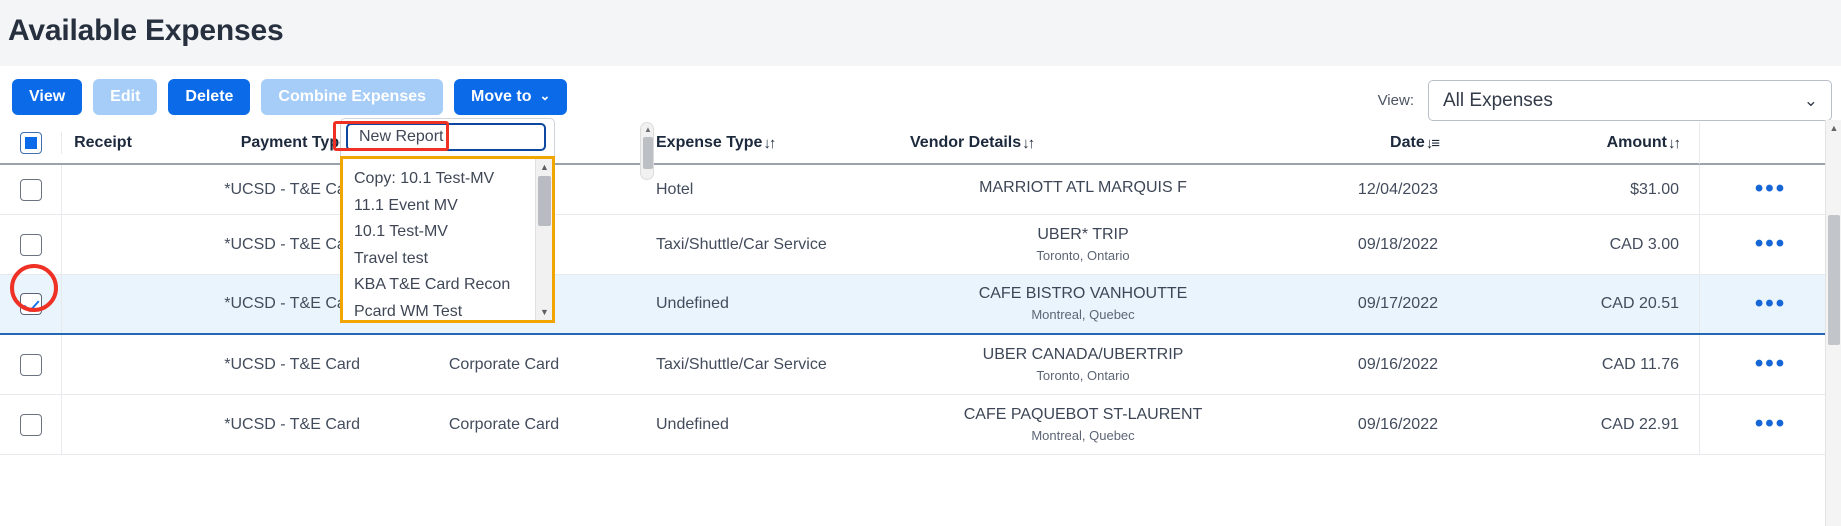 The height and width of the screenshot is (526, 1841). What do you see at coordinates (1644, 244) in the screenshot?
I see `row-amount-cell: CAD 3.00` at bounding box center [1644, 244].